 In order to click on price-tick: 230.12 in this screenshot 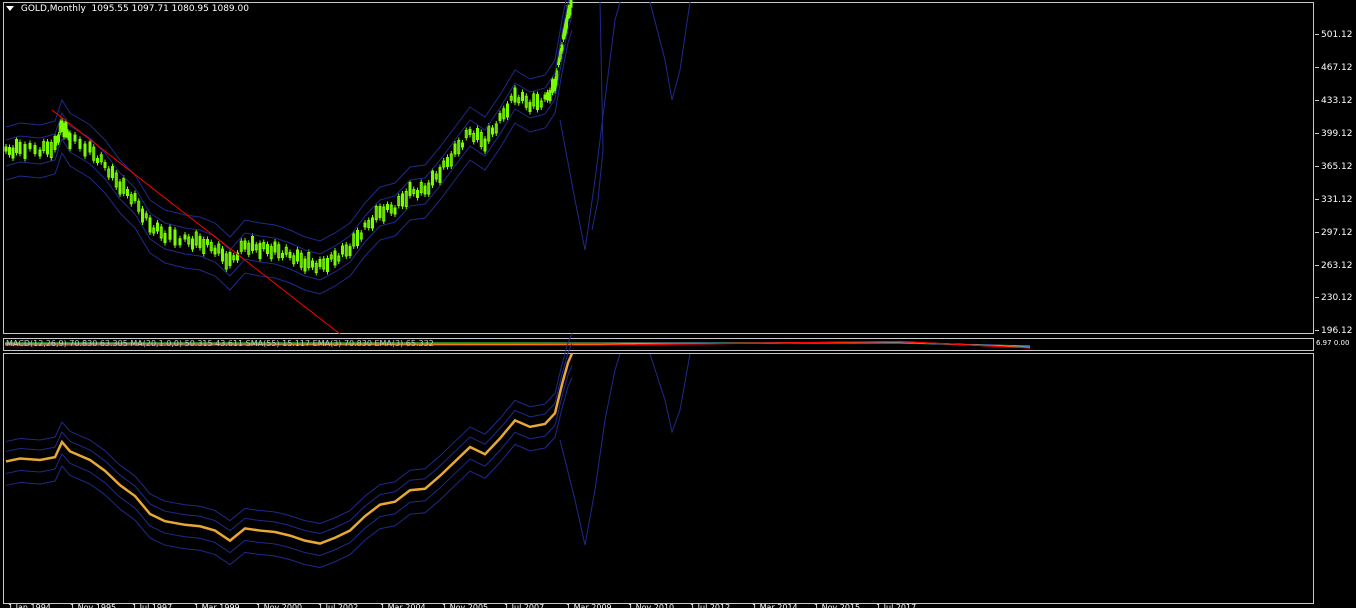, I will do `click(1335, 298)`.